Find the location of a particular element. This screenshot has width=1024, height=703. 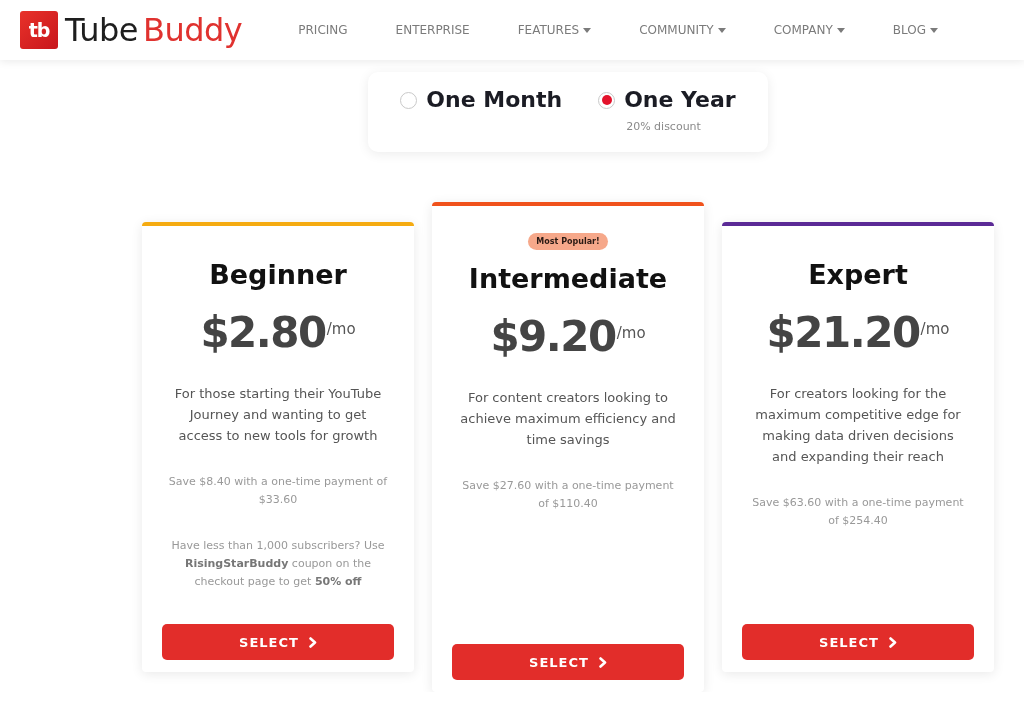

savings-text: Save $63.60 with a one-time payment of $254.40 is located at coordinates (858, 512).